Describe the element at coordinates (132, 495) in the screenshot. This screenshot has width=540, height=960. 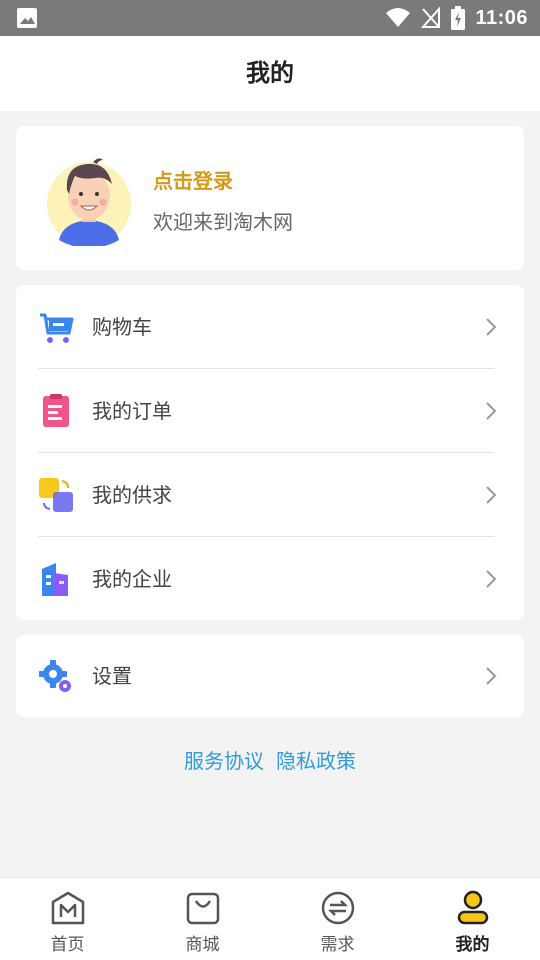
I see `menu-item-label: 我的供求` at that location.